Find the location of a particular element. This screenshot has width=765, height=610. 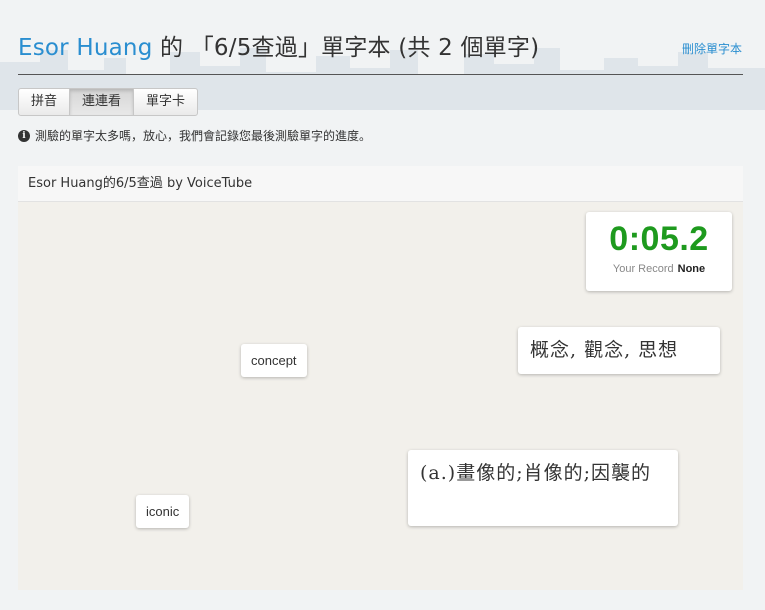

page-title: Esor Huang 的 「6/5查過」單字本 (共 2 個單字) is located at coordinates (381, 45).